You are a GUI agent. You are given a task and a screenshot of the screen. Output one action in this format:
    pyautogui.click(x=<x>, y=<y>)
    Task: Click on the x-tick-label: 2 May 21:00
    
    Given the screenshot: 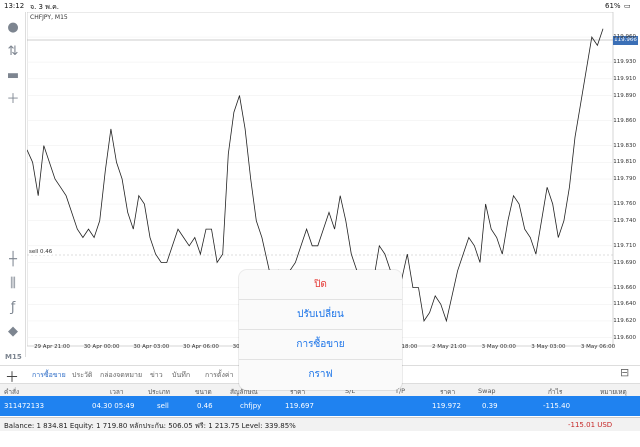 What is the action you would take?
    pyautogui.click(x=449, y=347)
    